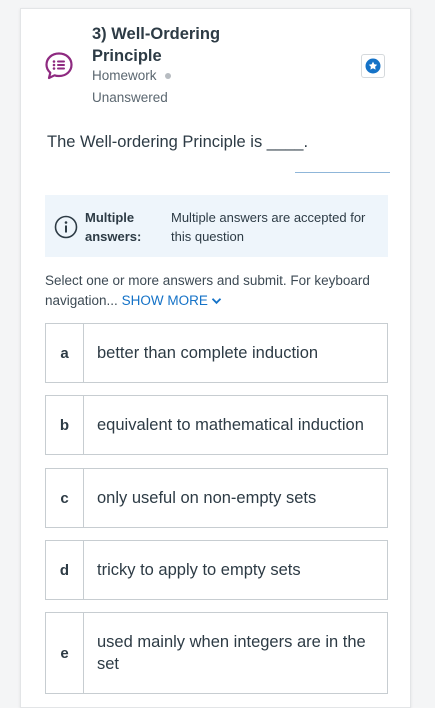 Image resolution: width=435 pixels, height=708 pixels. I want to click on bookmark-button, so click(373, 66).